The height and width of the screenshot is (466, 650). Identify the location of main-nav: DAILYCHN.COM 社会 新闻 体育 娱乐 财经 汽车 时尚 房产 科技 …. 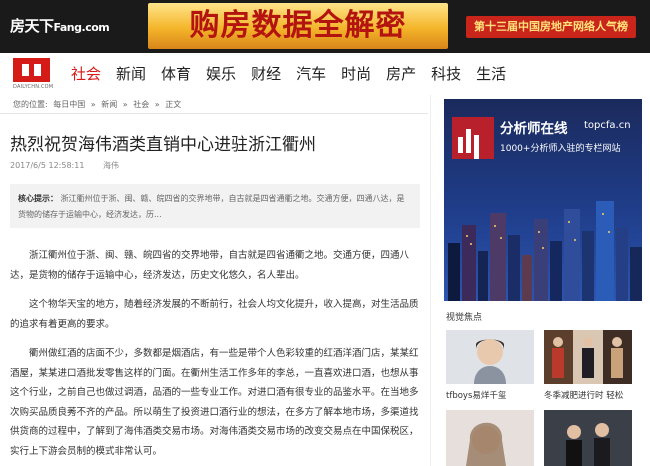
(325, 75).